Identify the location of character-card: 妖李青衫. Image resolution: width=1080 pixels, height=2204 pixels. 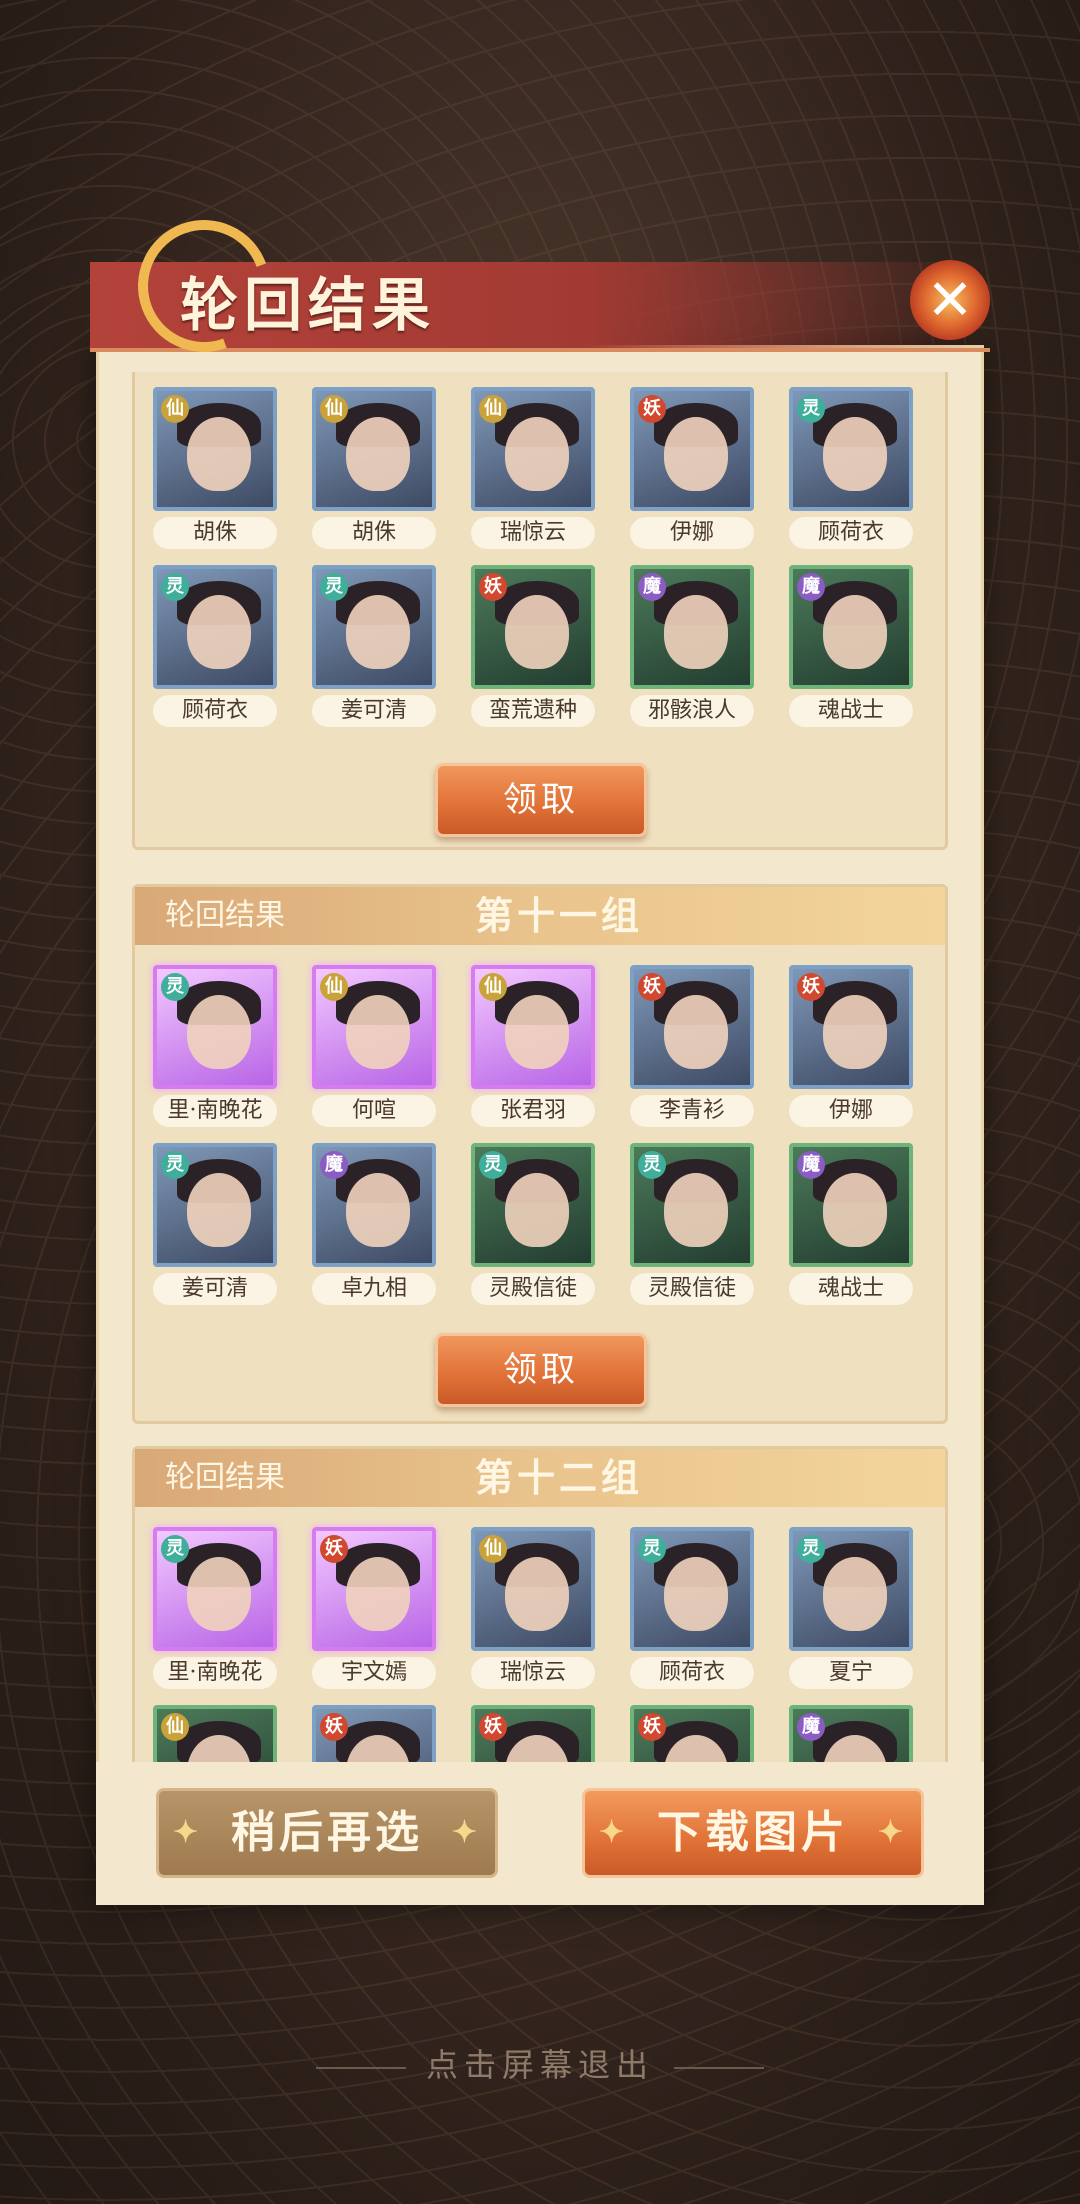
(692, 1046).